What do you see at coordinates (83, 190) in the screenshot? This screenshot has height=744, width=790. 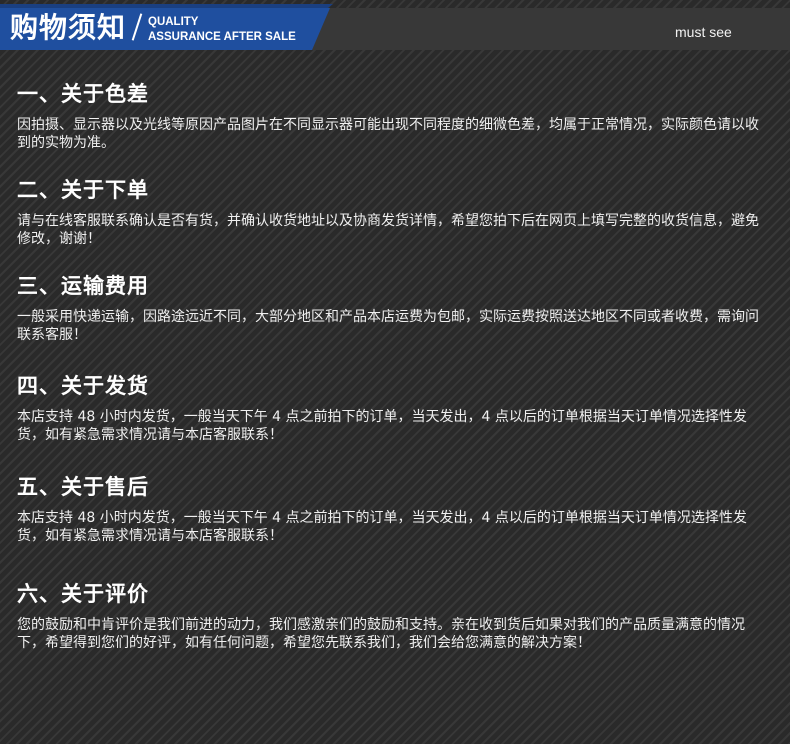 I see `section-heading: 二、关于下单` at bounding box center [83, 190].